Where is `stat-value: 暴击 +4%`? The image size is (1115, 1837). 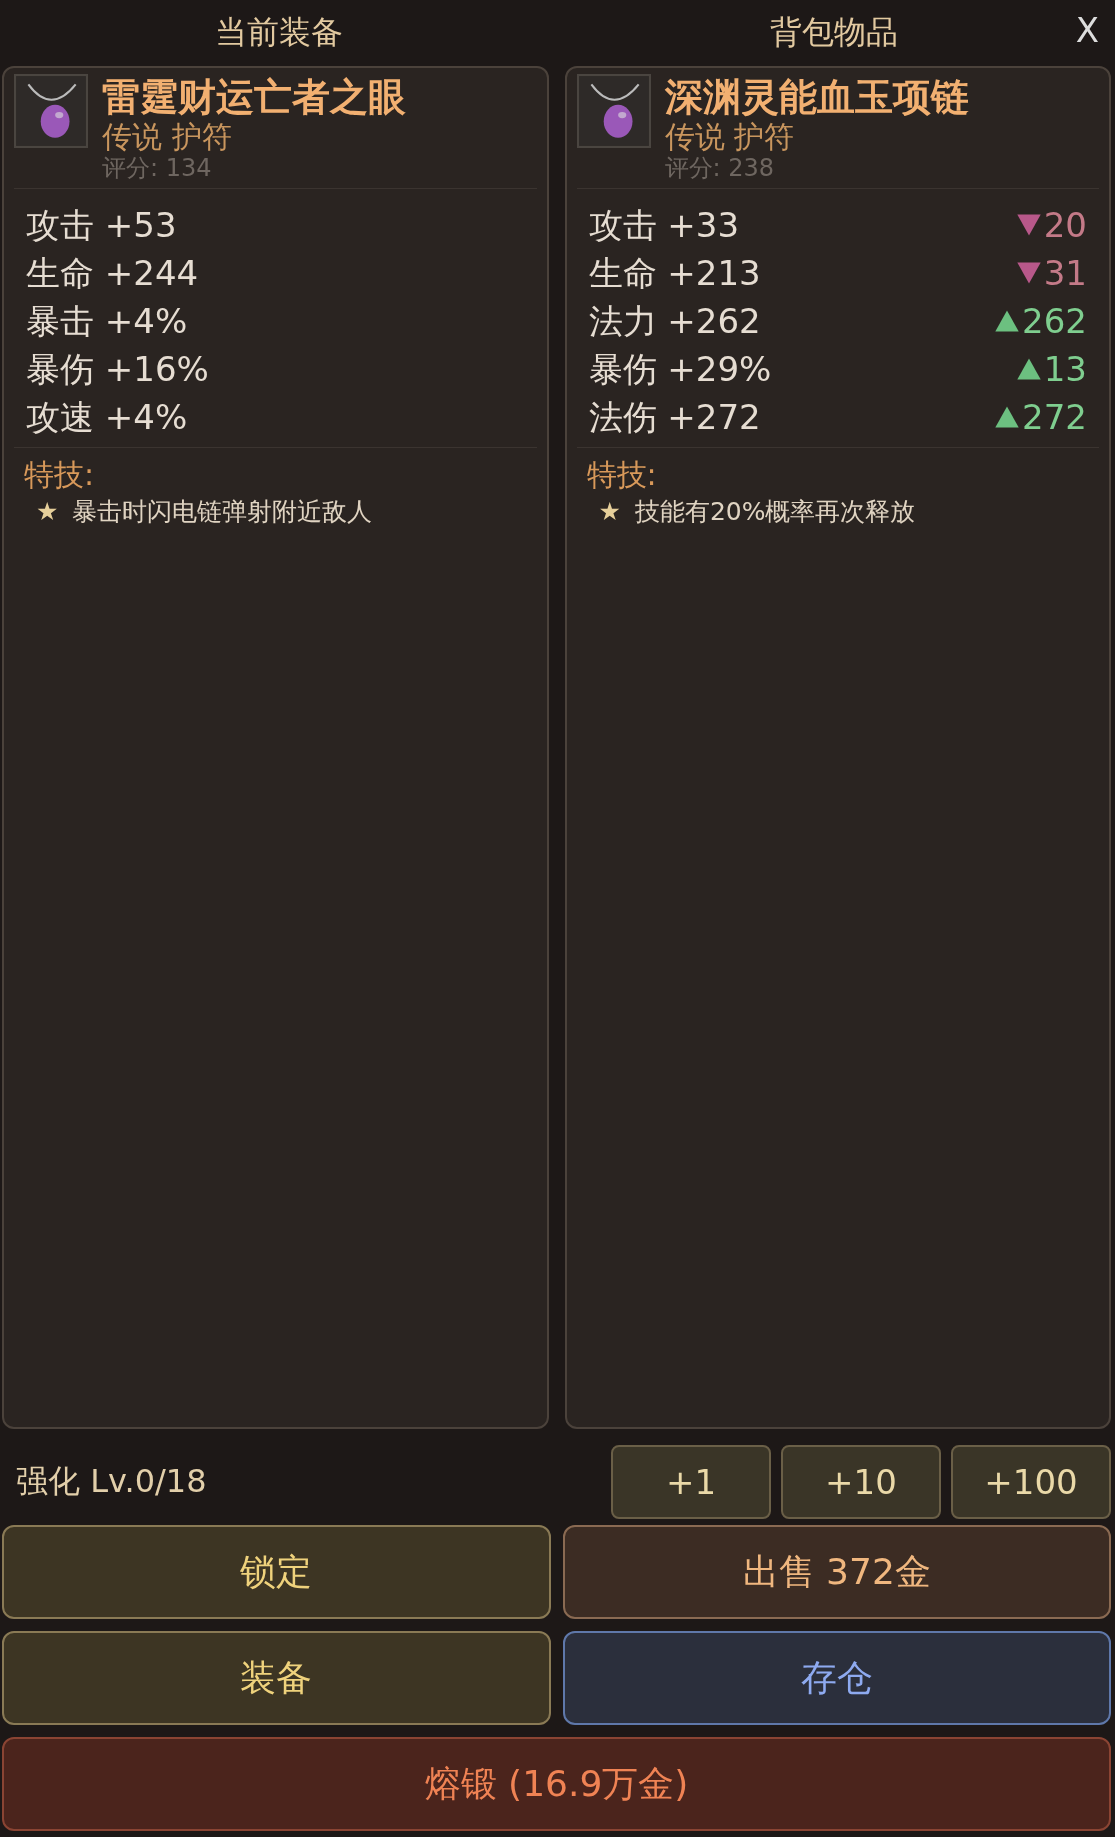 stat-value: 暴击 +4% is located at coordinates (107, 321).